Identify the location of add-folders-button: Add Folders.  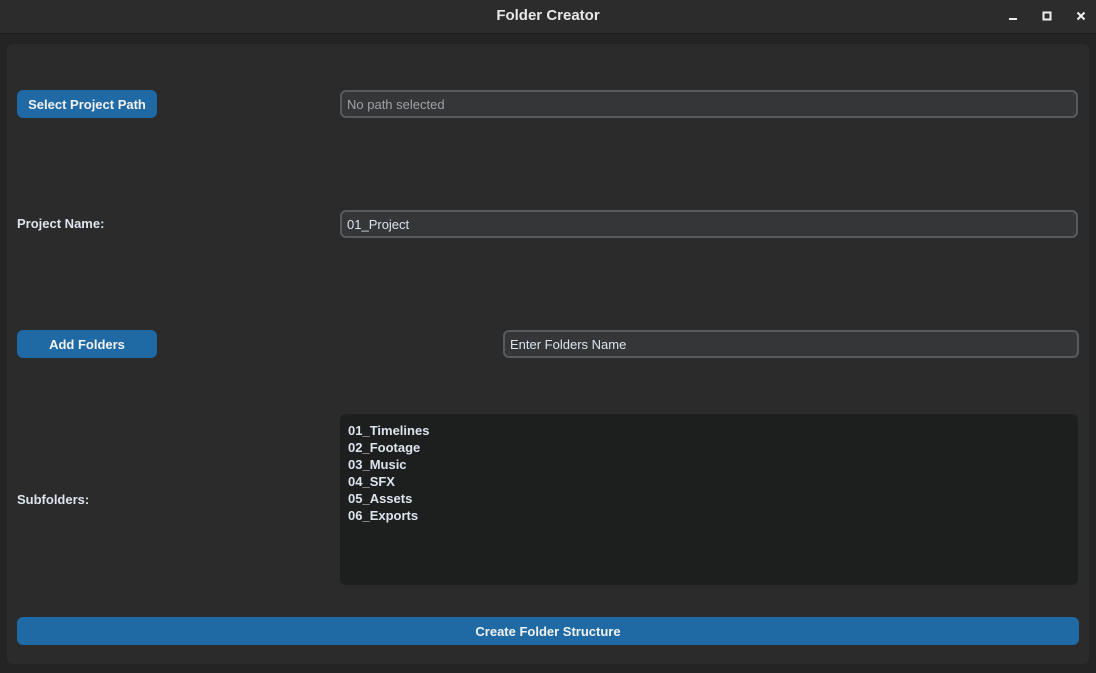
(87, 344).